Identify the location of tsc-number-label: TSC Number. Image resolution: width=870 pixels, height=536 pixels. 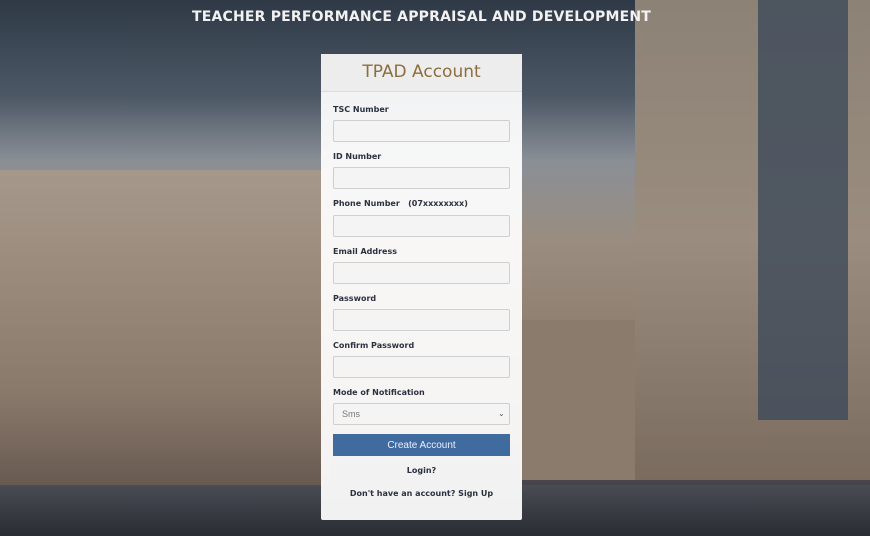
(361, 109).